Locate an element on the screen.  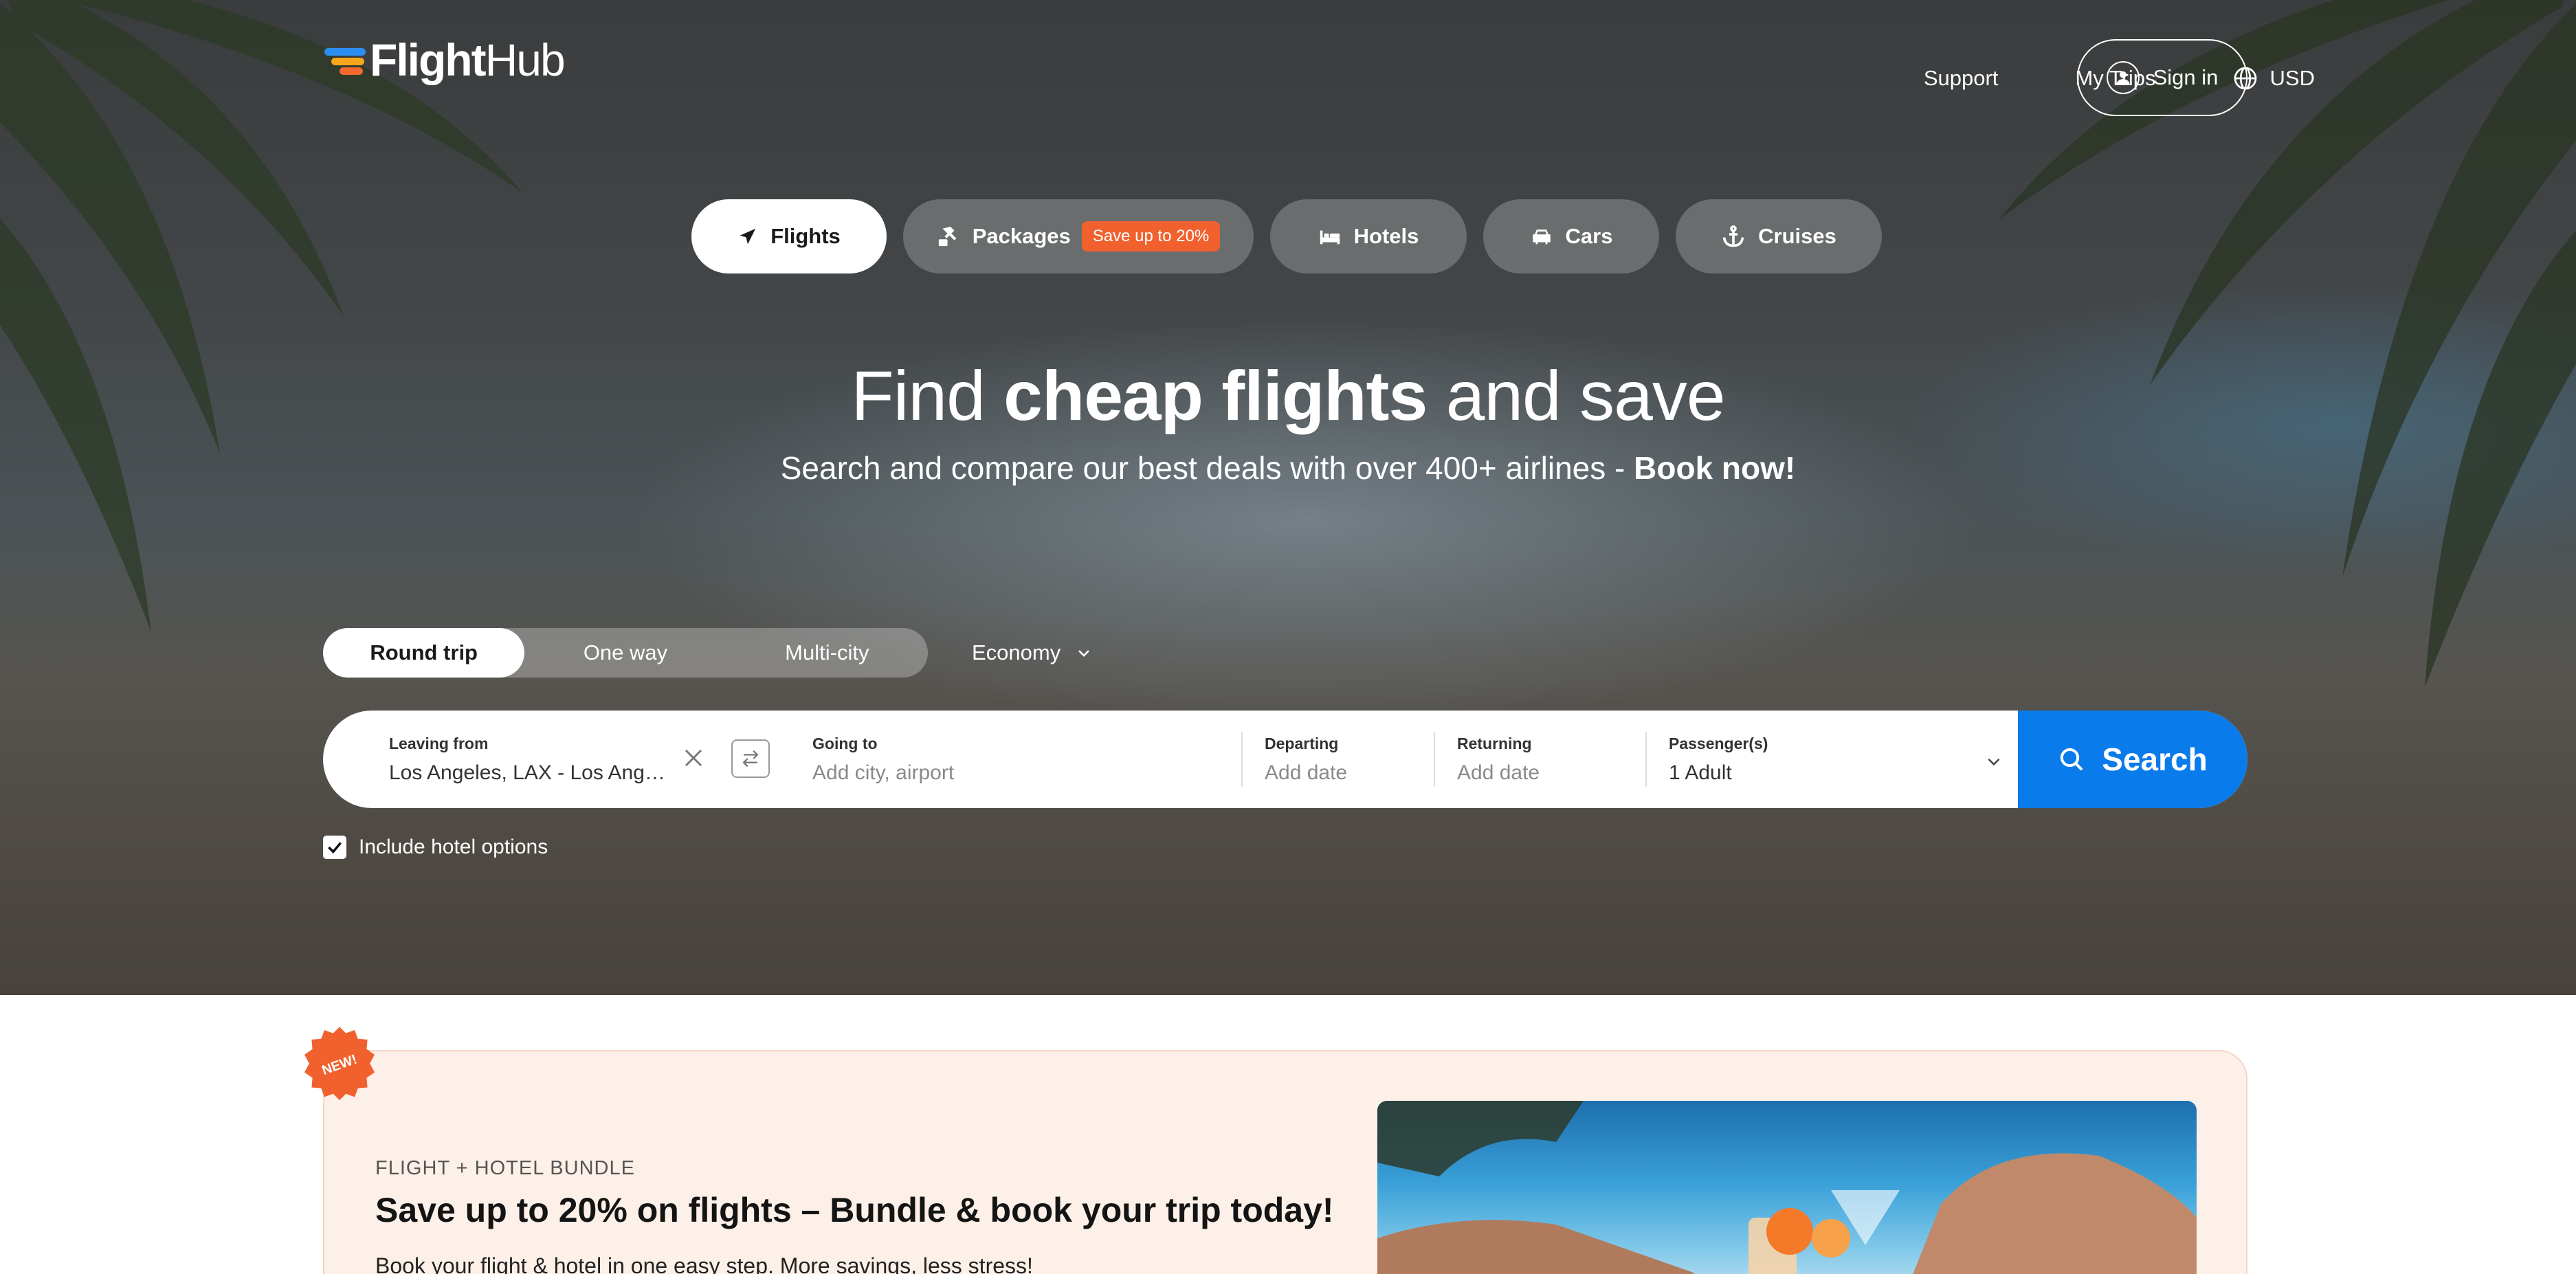
promo-eyebrow: FLIGHT + HOTEL BUNDLE is located at coordinates (505, 1168).